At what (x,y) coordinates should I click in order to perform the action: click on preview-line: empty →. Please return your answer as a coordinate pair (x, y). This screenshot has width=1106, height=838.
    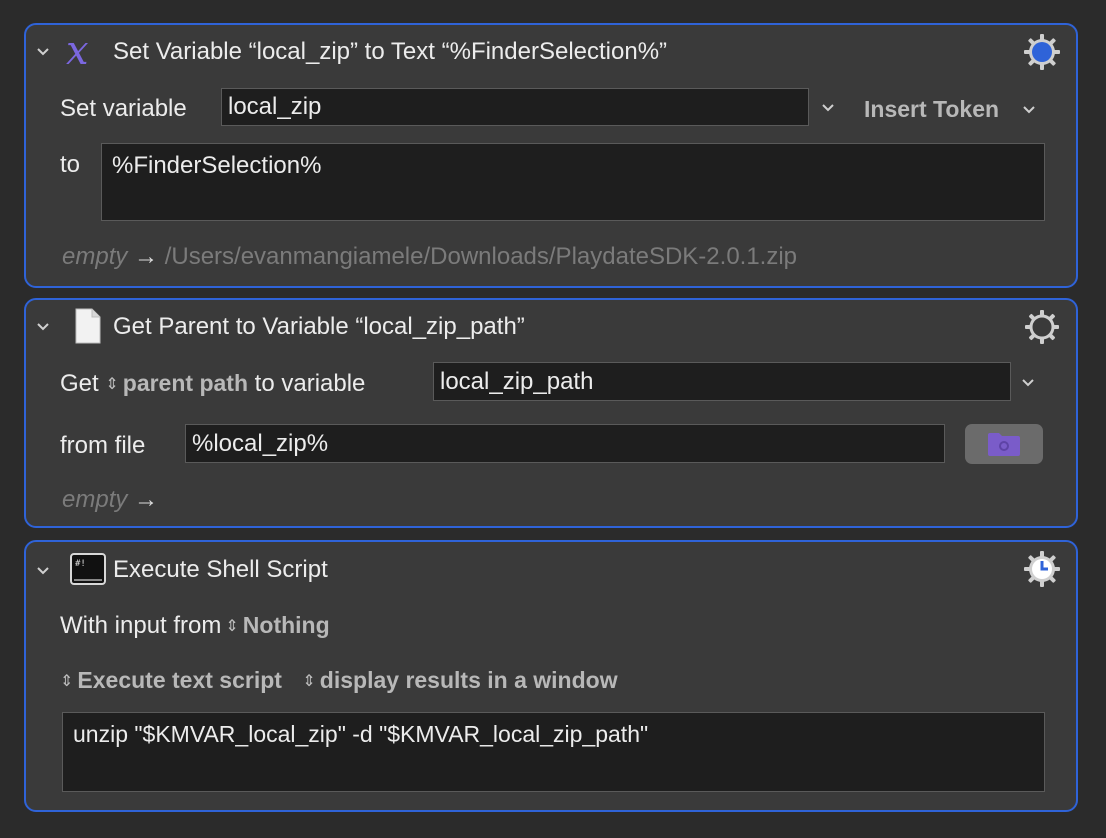
    Looking at the image, I should click on (110, 500).